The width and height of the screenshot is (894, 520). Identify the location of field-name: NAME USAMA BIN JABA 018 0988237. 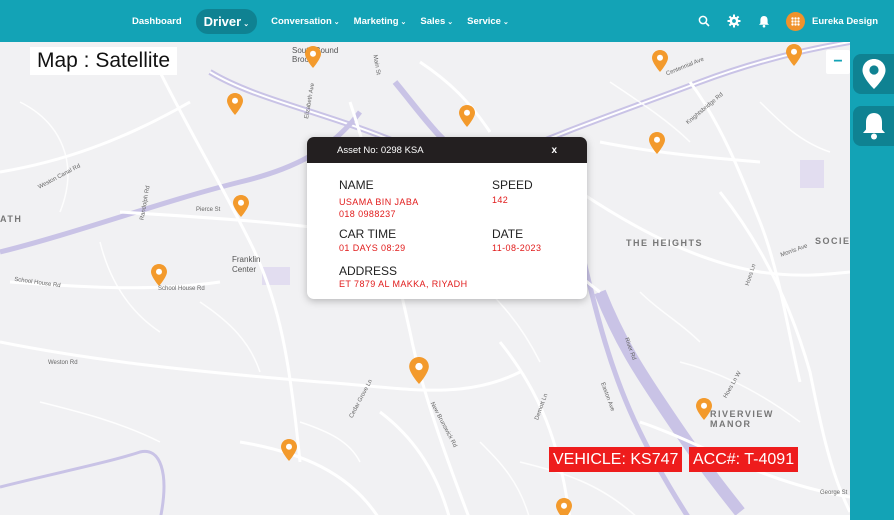
(379, 199).